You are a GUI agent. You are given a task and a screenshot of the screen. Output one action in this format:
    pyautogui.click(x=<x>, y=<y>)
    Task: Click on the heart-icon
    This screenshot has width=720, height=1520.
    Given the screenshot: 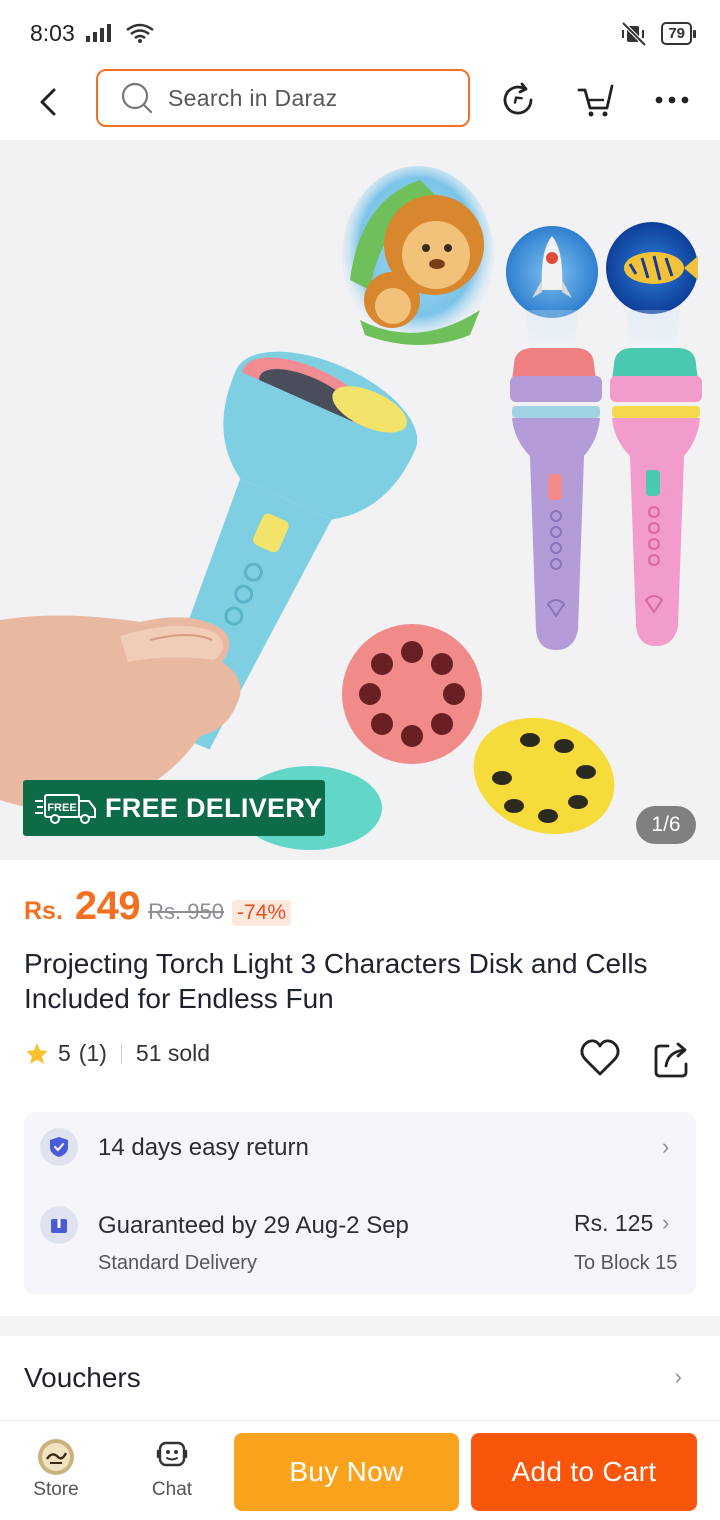 What is the action you would take?
    pyautogui.click(x=600, y=1057)
    